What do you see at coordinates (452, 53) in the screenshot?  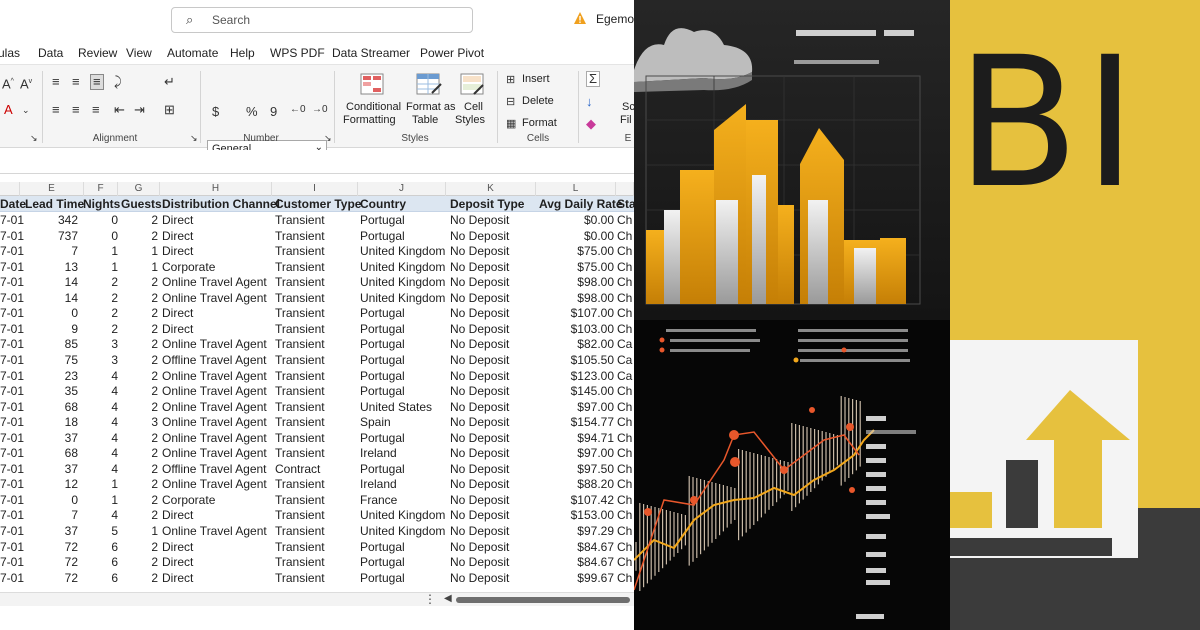 I see `tab-power-pivot: Power Pivot` at bounding box center [452, 53].